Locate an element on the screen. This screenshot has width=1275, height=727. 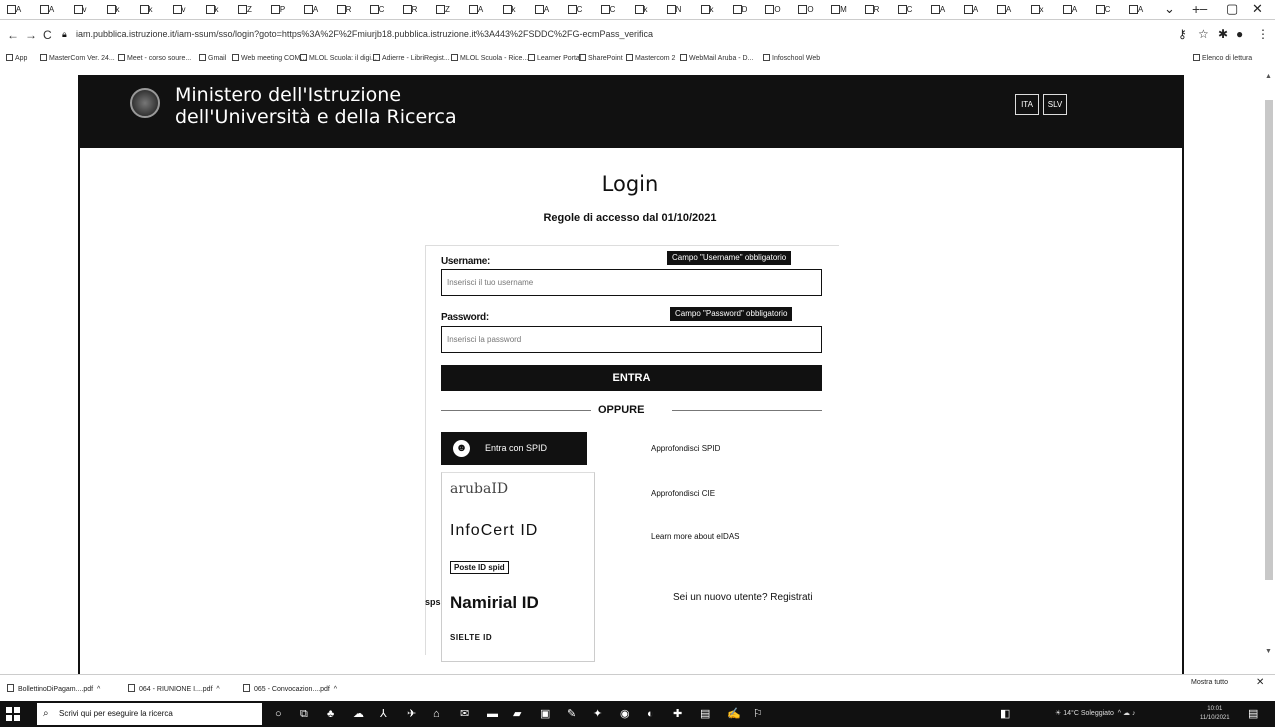
register-link: Sei un nuovo utente? Registrati is located at coordinates (743, 597).